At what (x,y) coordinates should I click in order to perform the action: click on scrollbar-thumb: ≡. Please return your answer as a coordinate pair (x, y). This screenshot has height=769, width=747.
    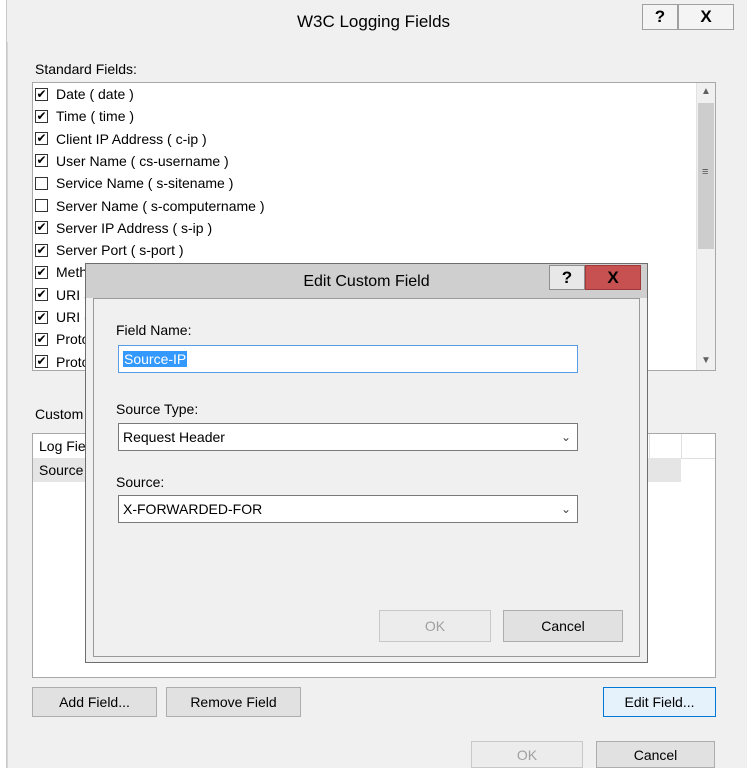
    Looking at the image, I should click on (706, 176).